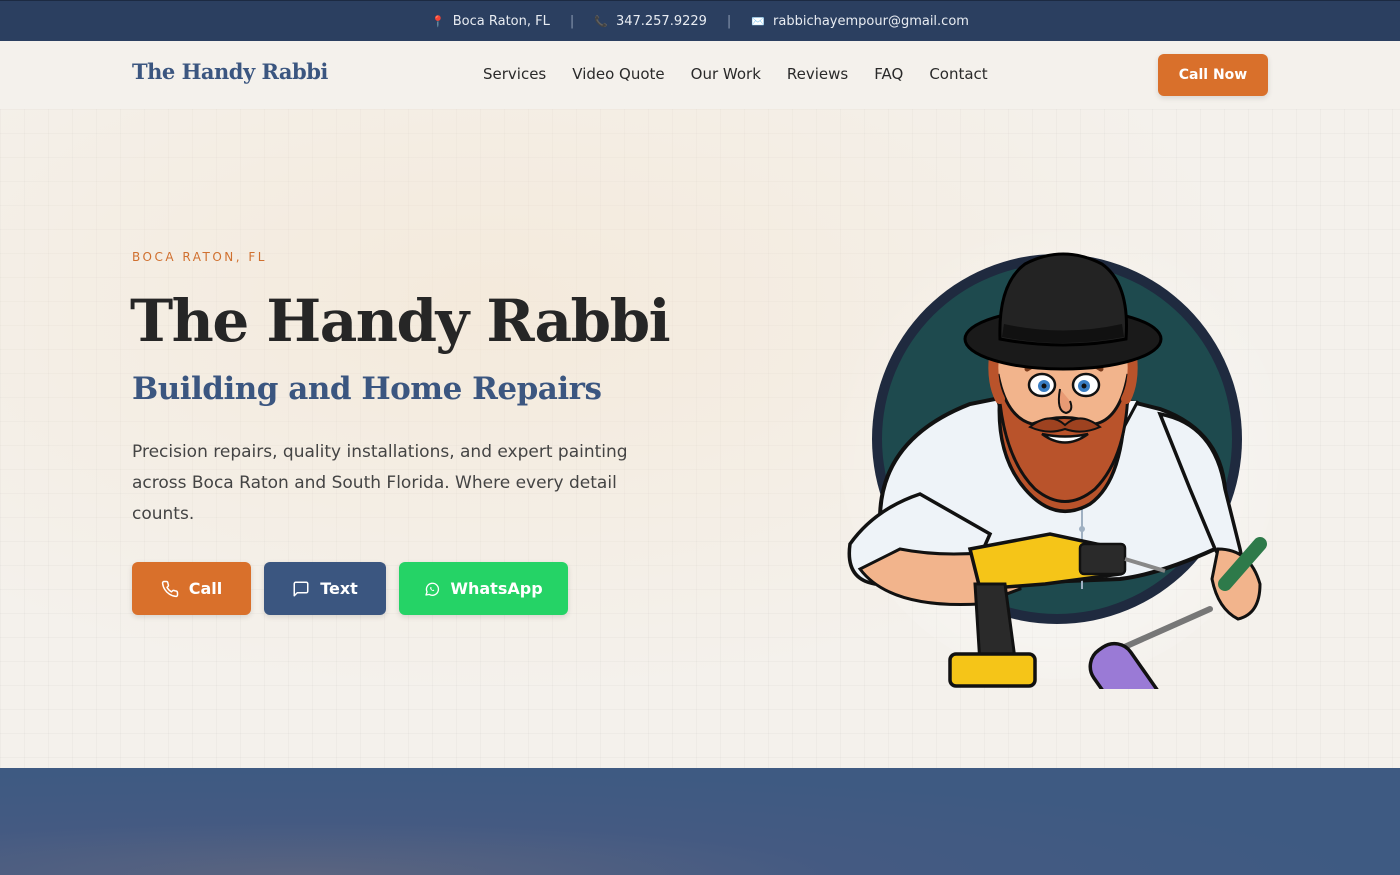  I want to click on phone-icon: 📞, so click(601, 21).